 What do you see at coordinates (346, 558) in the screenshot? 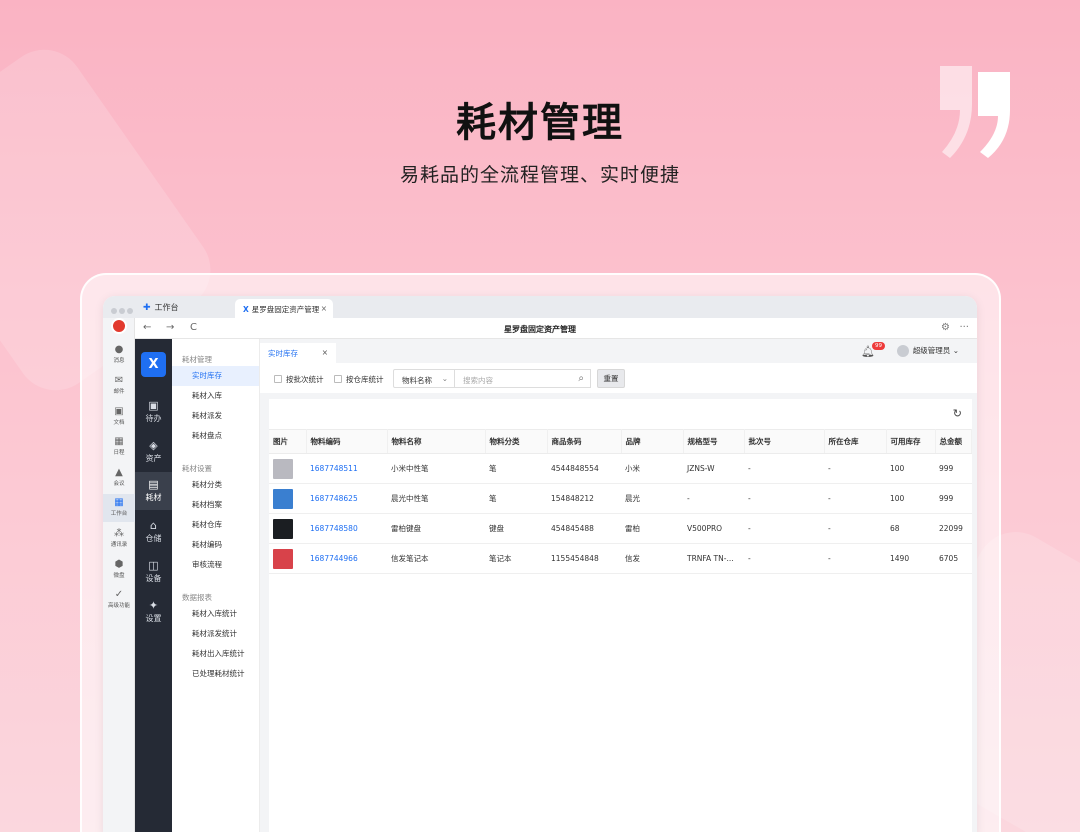
I see `cell-code: 1687744966` at bounding box center [346, 558].